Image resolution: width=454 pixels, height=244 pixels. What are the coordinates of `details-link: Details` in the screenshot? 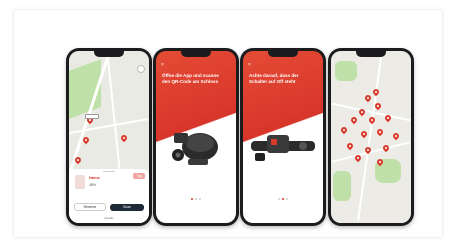 It's located at (109, 218).